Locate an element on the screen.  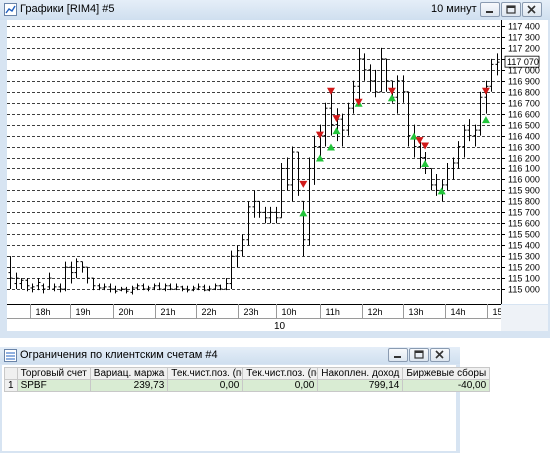
cell-fees: -40,00 is located at coordinates (446, 385).